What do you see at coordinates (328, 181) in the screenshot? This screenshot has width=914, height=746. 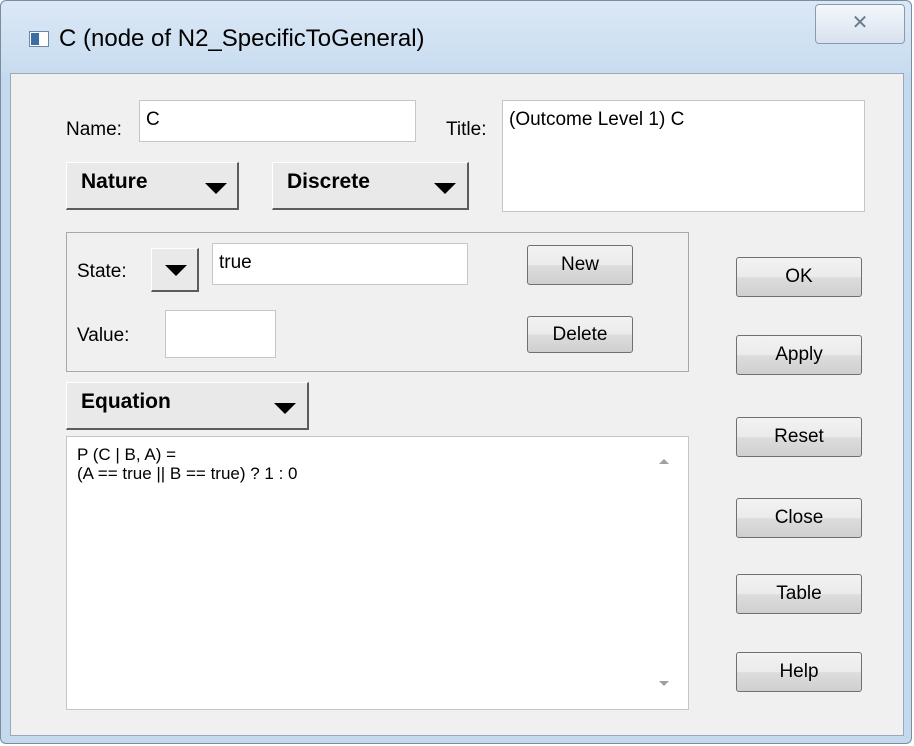 I see `discrete-dropdown-label: Discrete` at bounding box center [328, 181].